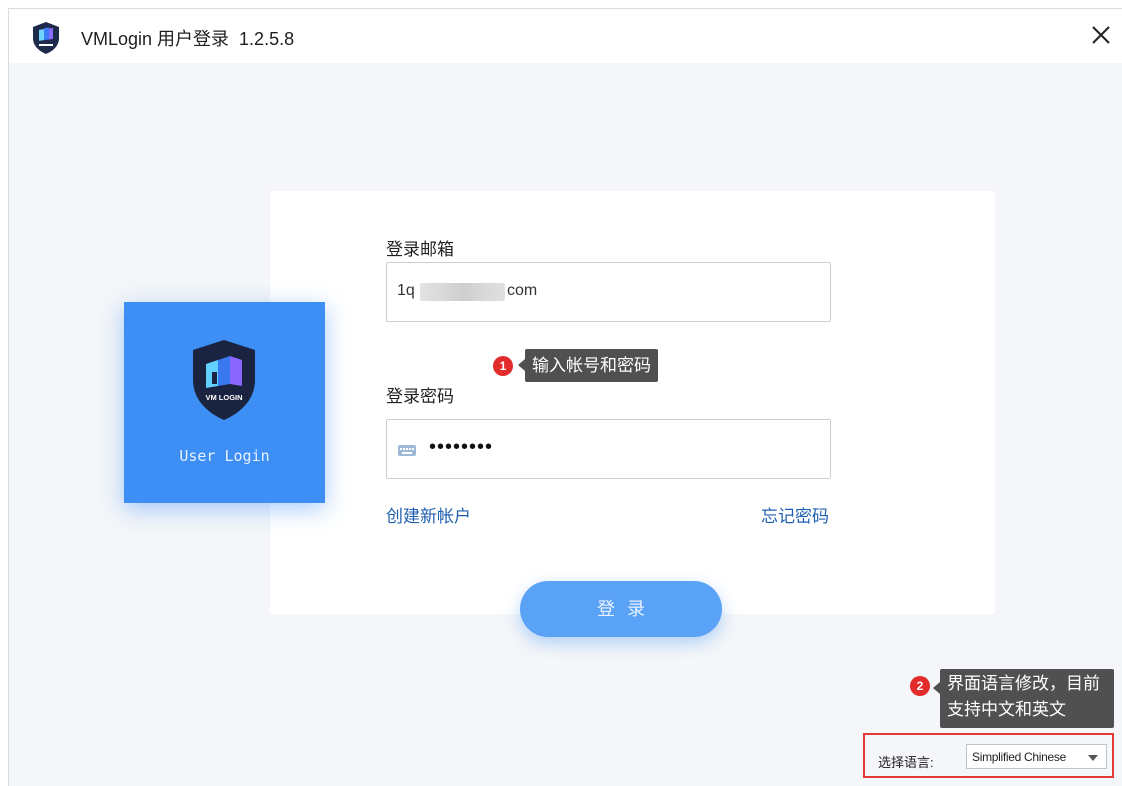  Describe the element at coordinates (223, 397) in the screenshot. I see `svg-text: VM LOGIN` at that location.